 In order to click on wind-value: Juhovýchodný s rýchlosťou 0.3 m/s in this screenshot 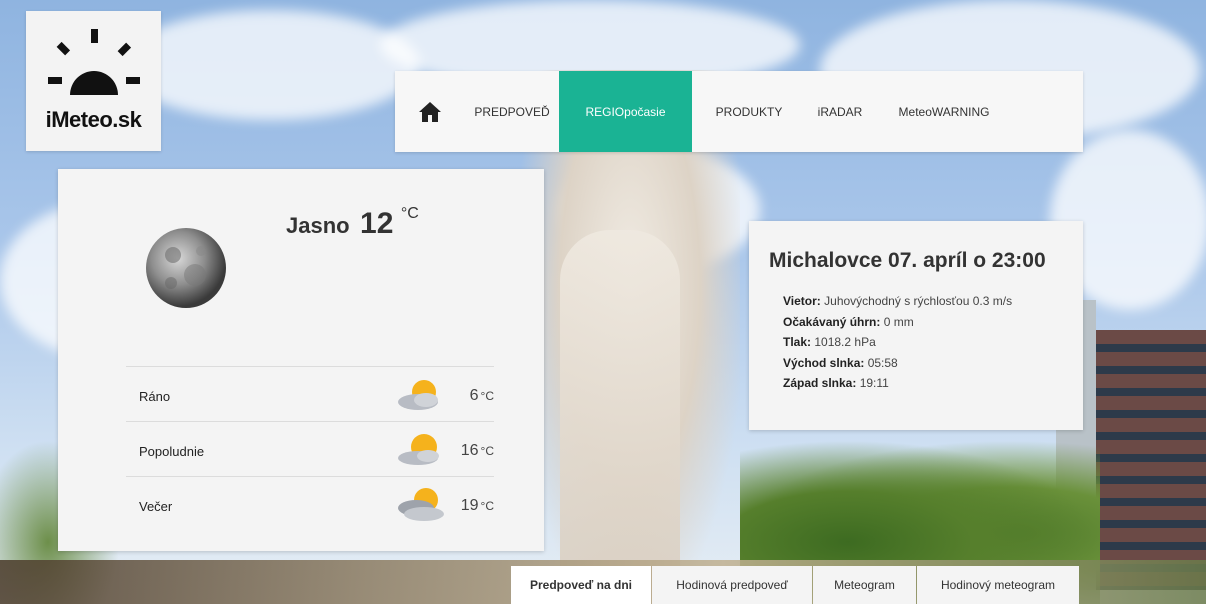, I will do `click(918, 301)`.